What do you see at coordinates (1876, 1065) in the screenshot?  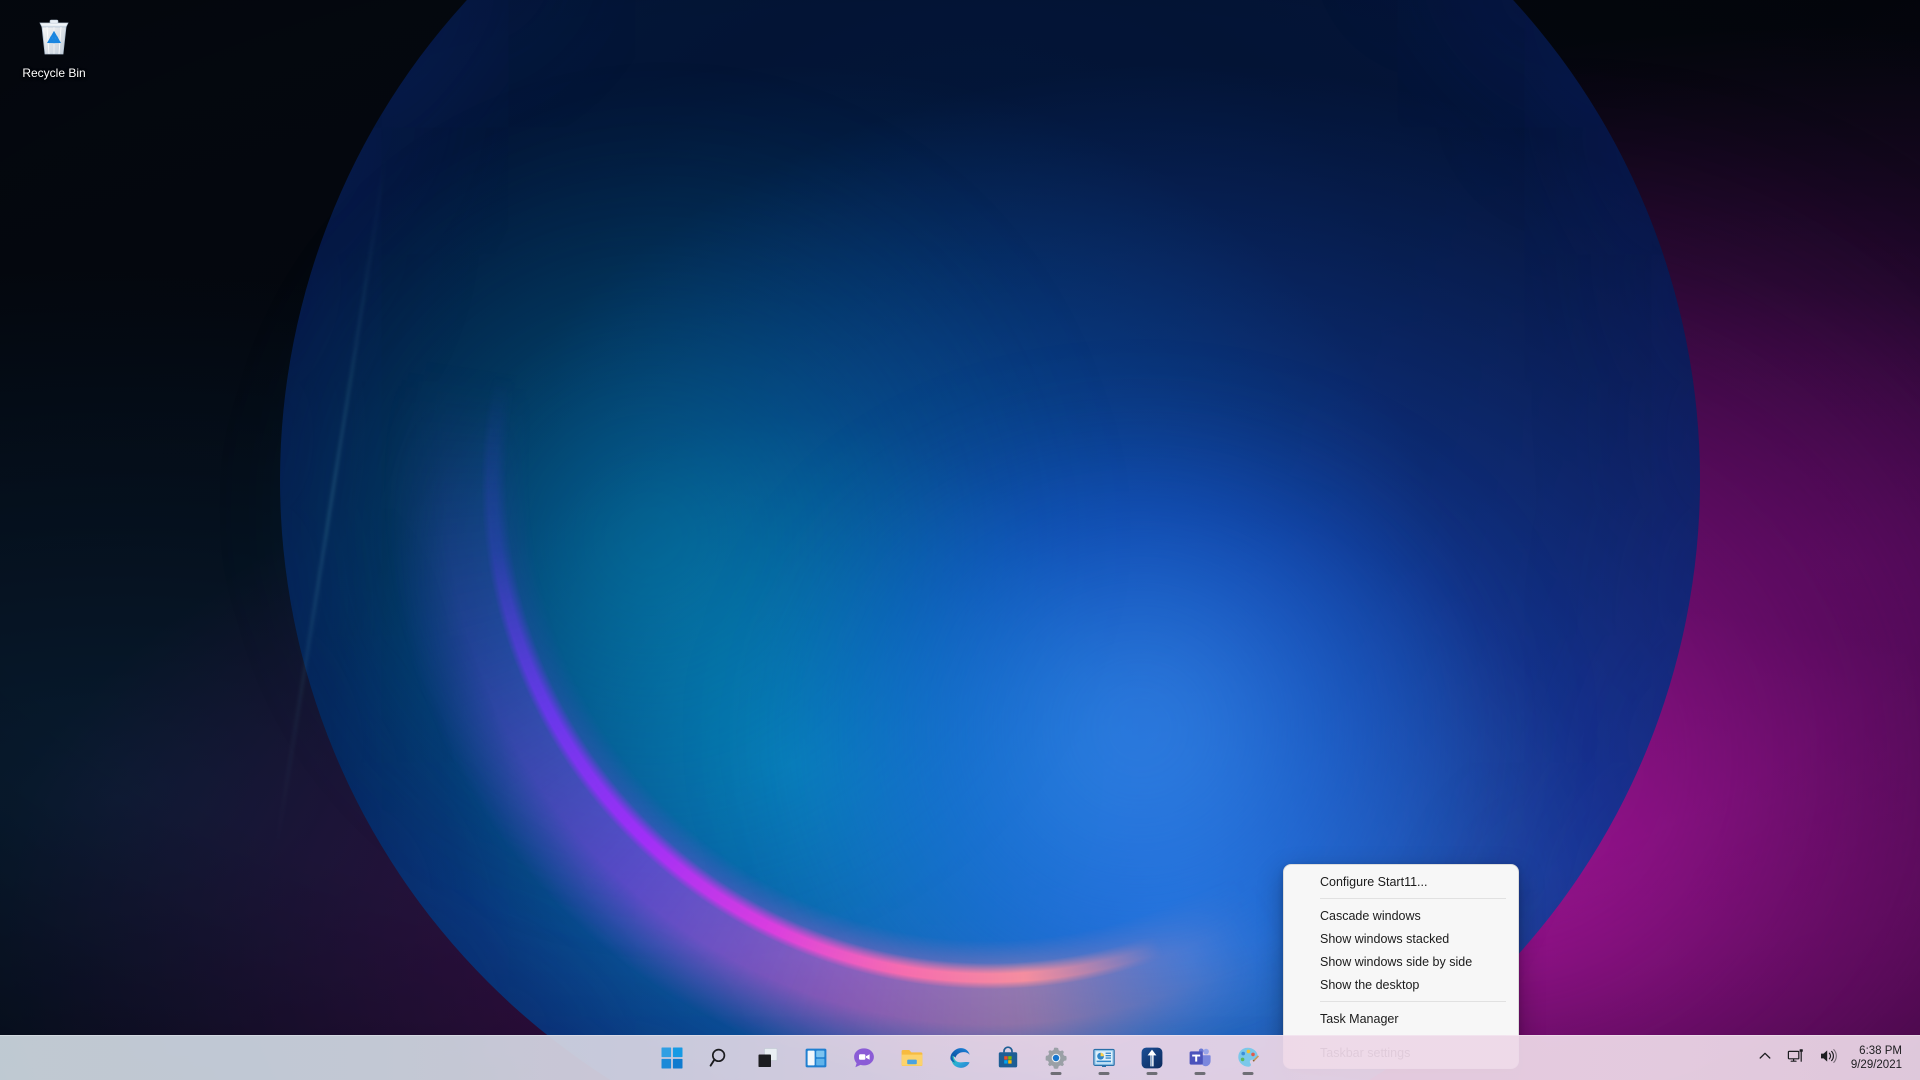 I see `clock-date: 9/29/2021` at bounding box center [1876, 1065].